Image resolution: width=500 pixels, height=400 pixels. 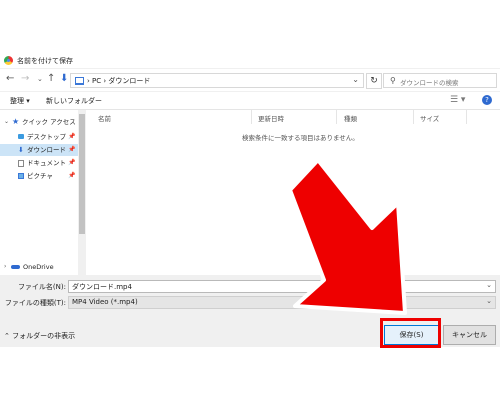 I want to click on filetype-label: ファイルの種類(T):, so click(x=35, y=303).